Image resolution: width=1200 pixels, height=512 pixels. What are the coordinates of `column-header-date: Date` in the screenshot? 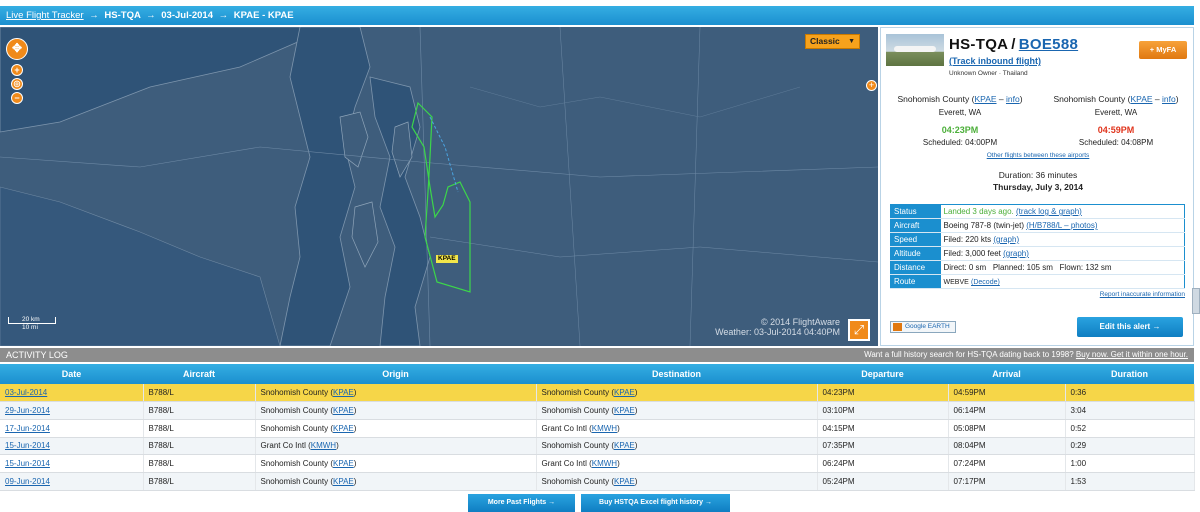 It's located at (71, 374).